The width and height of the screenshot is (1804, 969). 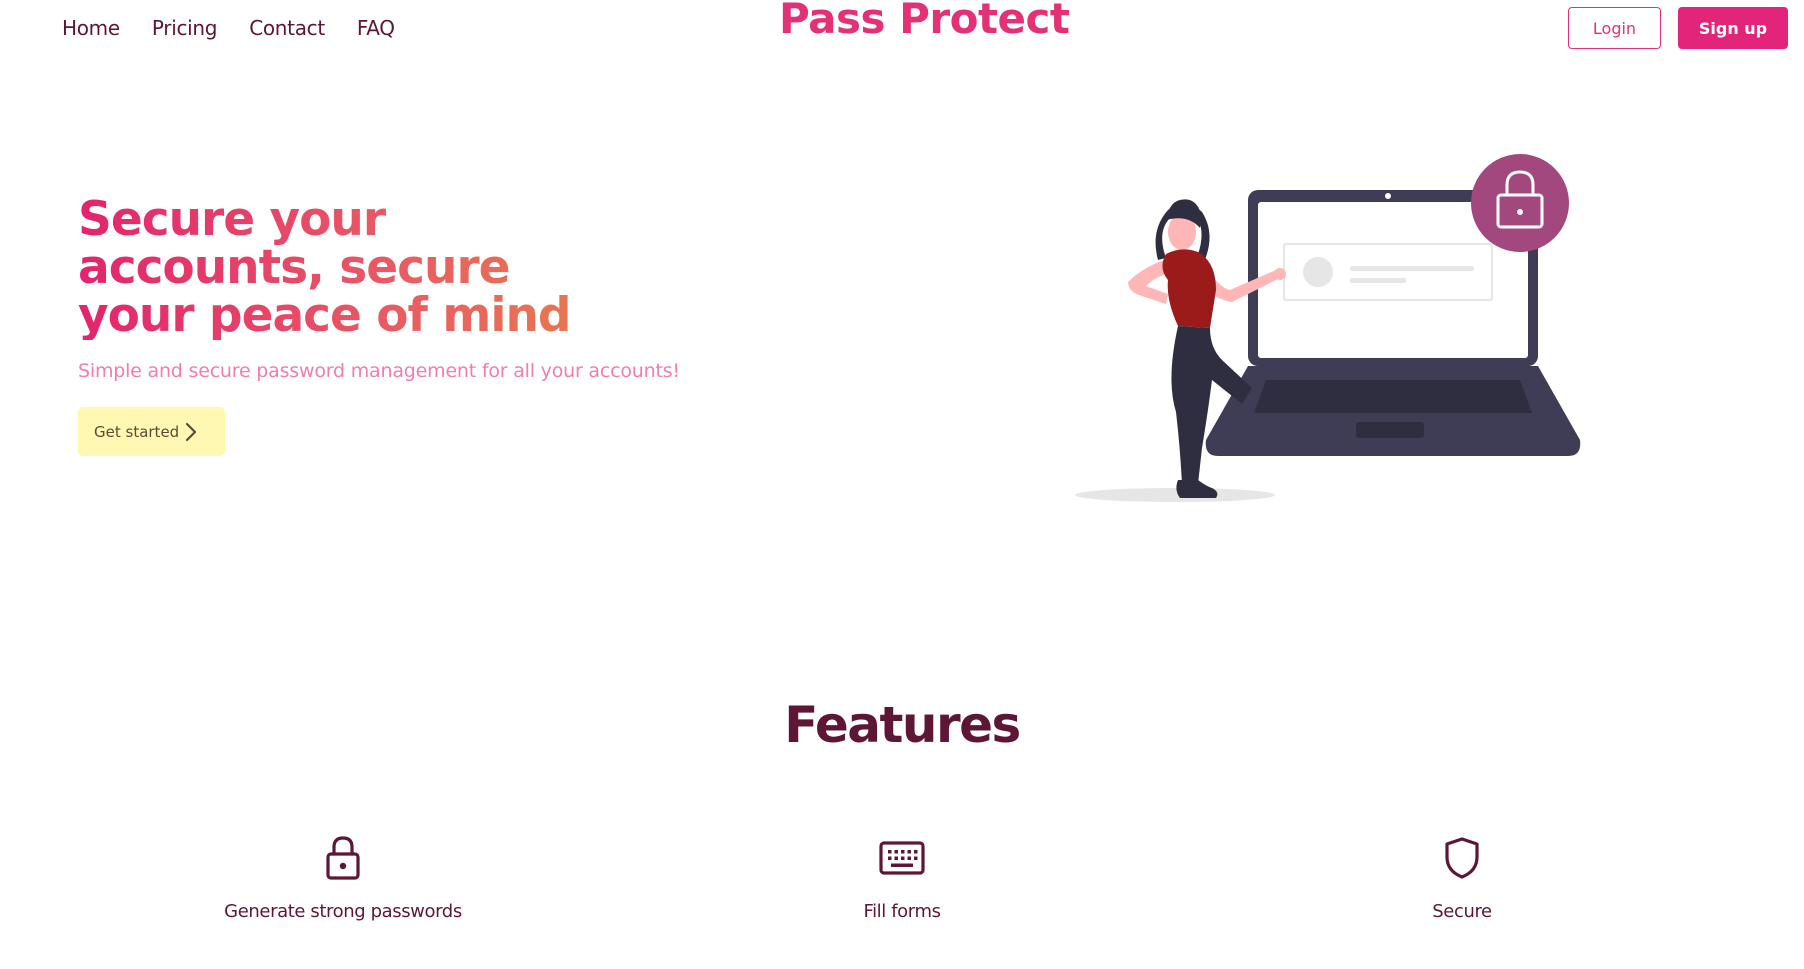 What do you see at coordinates (287, 28) in the screenshot?
I see `nav-link-contact: Contact` at bounding box center [287, 28].